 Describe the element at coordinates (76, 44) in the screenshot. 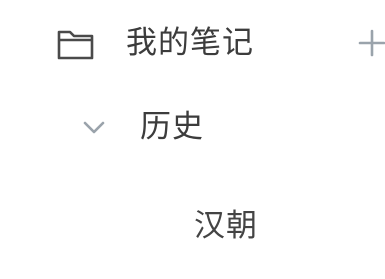

I see `folder-icon` at that location.